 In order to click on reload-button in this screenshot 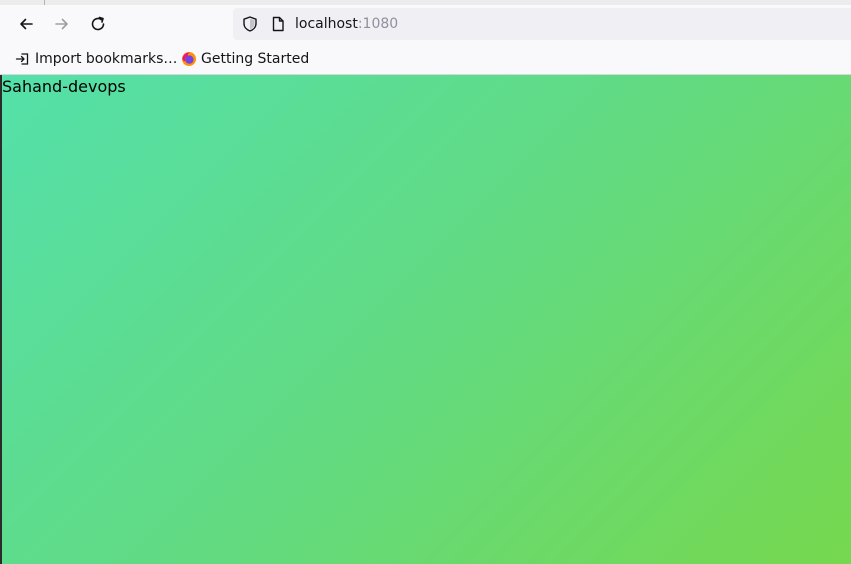, I will do `click(98, 24)`.